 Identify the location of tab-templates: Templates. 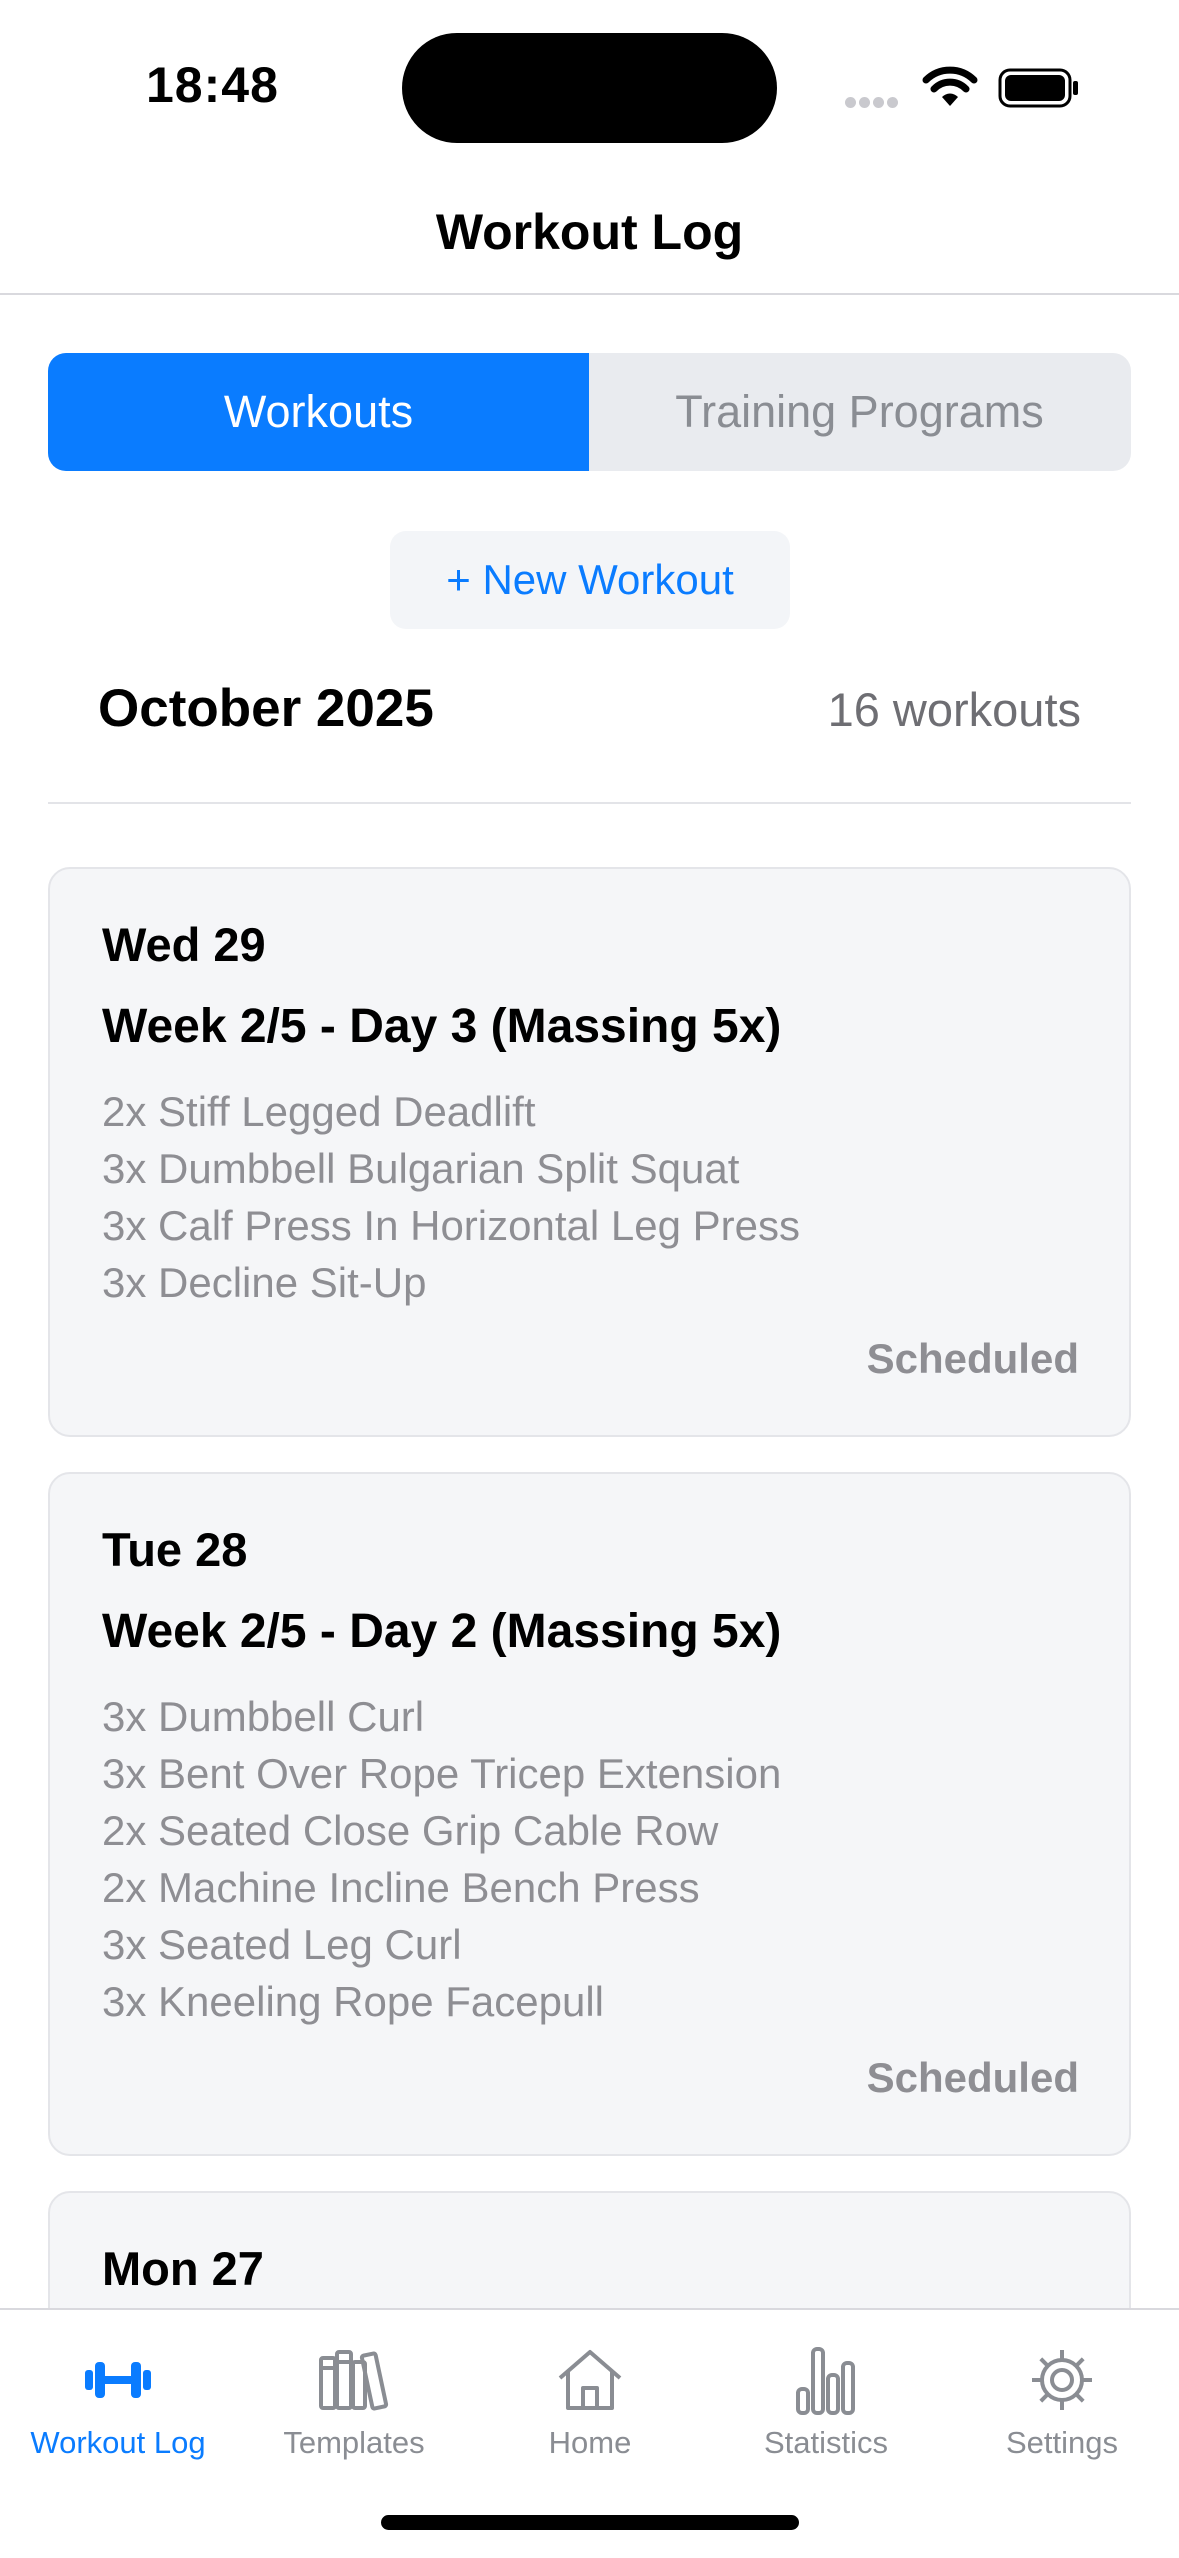
(354, 2395).